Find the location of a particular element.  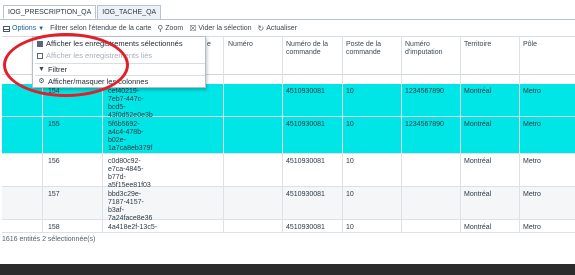

menu-item-filter: ▼ Filtrer is located at coordinates (120, 68).